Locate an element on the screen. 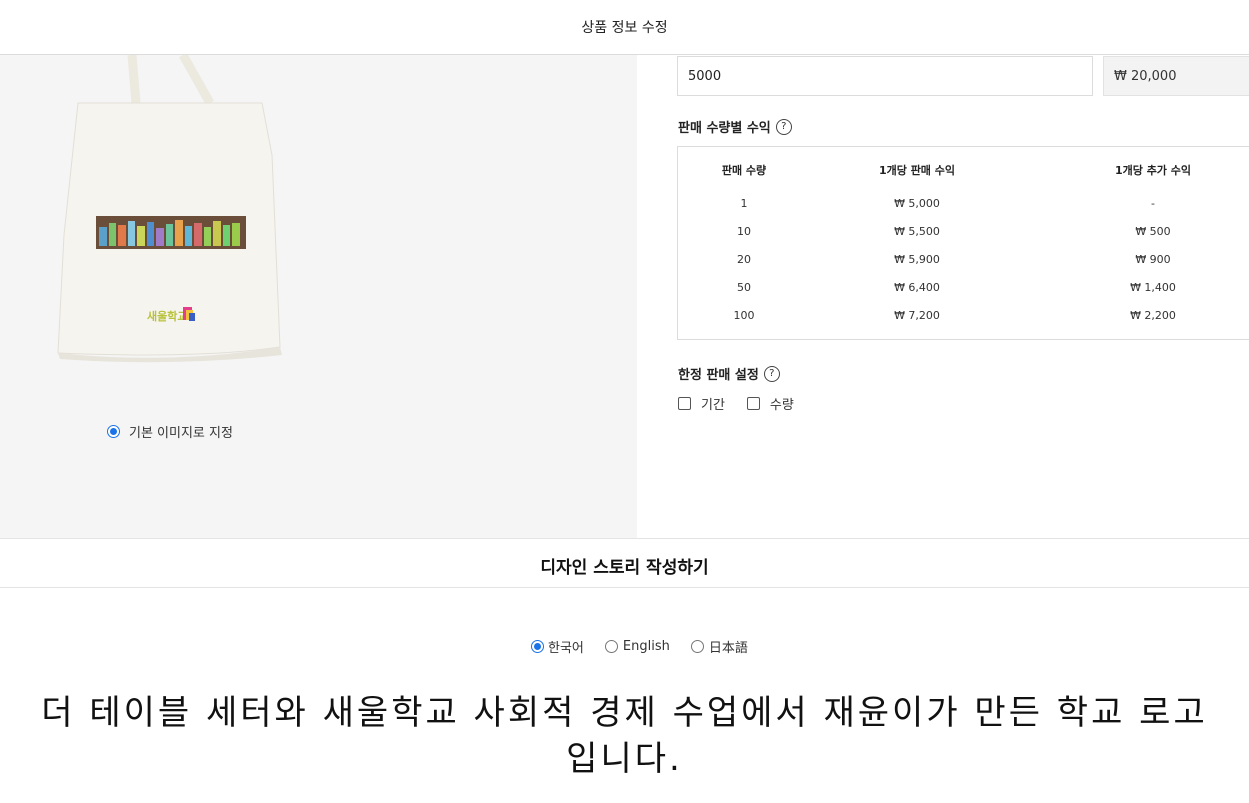 Image resolution: width=1249 pixels, height=803 pixels. design-story-title: 디자인 스토리 작성하기 is located at coordinates (624, 568).